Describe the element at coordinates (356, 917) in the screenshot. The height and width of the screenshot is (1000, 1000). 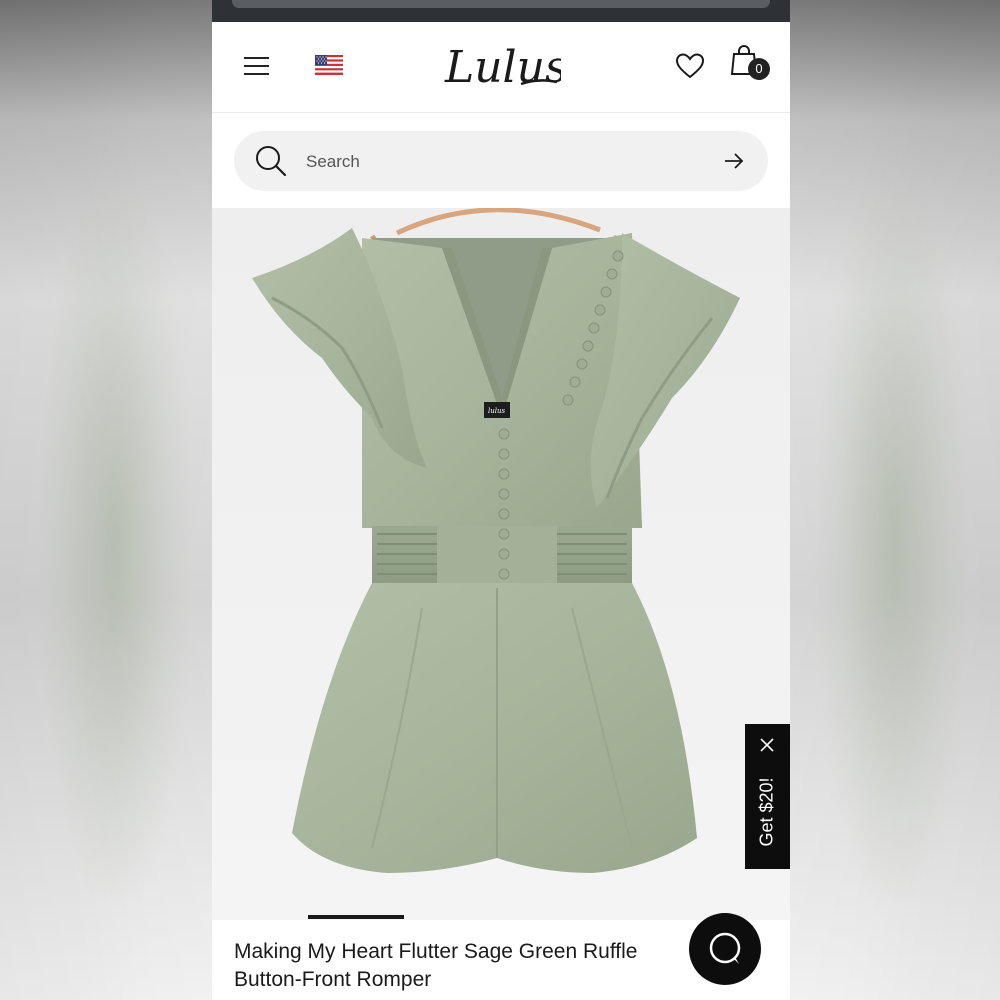
I see `carousel-indicator` at that location.